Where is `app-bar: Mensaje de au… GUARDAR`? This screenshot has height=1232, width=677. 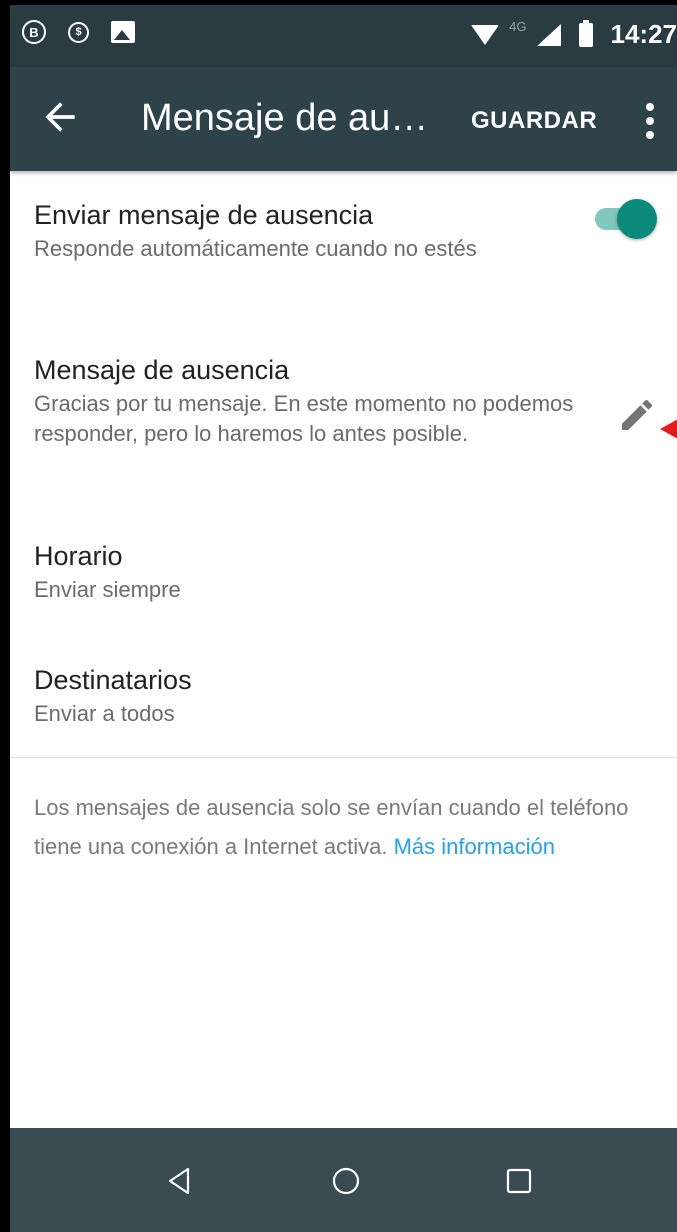 app-bar: Mensaje de au… GUARDAR is located at coordinates (343, 119).